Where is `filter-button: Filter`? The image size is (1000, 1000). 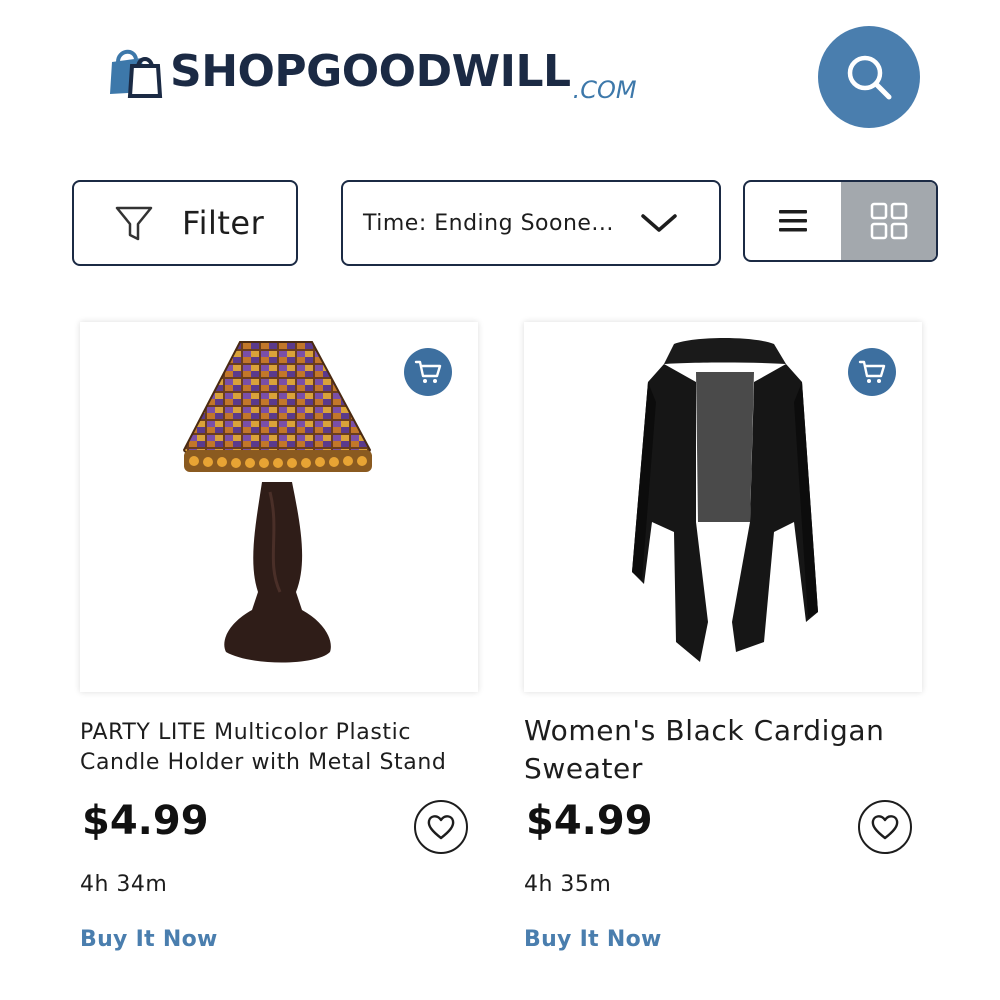 filter-button: Filter is located at coordinates (185, 223).